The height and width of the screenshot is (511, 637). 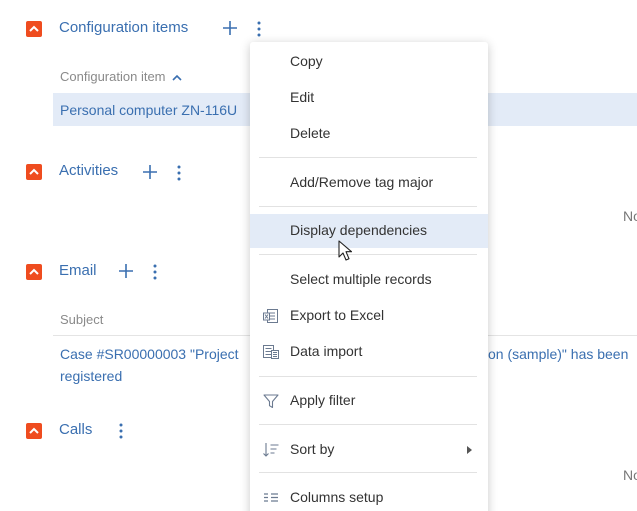 I want to click on menu-item-sort-by: Sort by, so click(x=369, y=450).